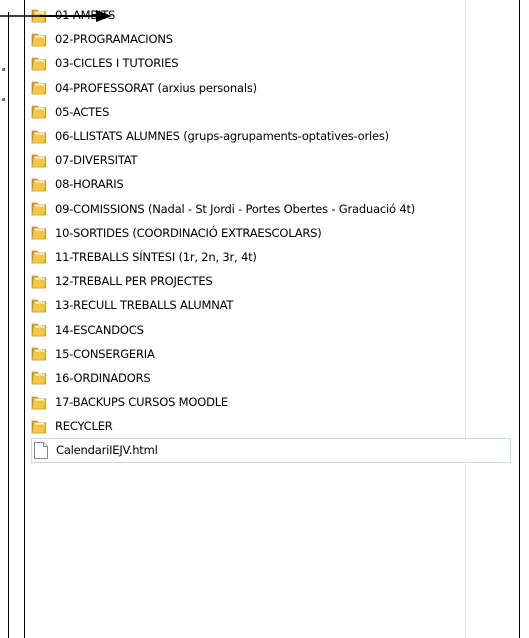  I want to click on item-label: 14-ESCANDOCS, so click(99, 329).